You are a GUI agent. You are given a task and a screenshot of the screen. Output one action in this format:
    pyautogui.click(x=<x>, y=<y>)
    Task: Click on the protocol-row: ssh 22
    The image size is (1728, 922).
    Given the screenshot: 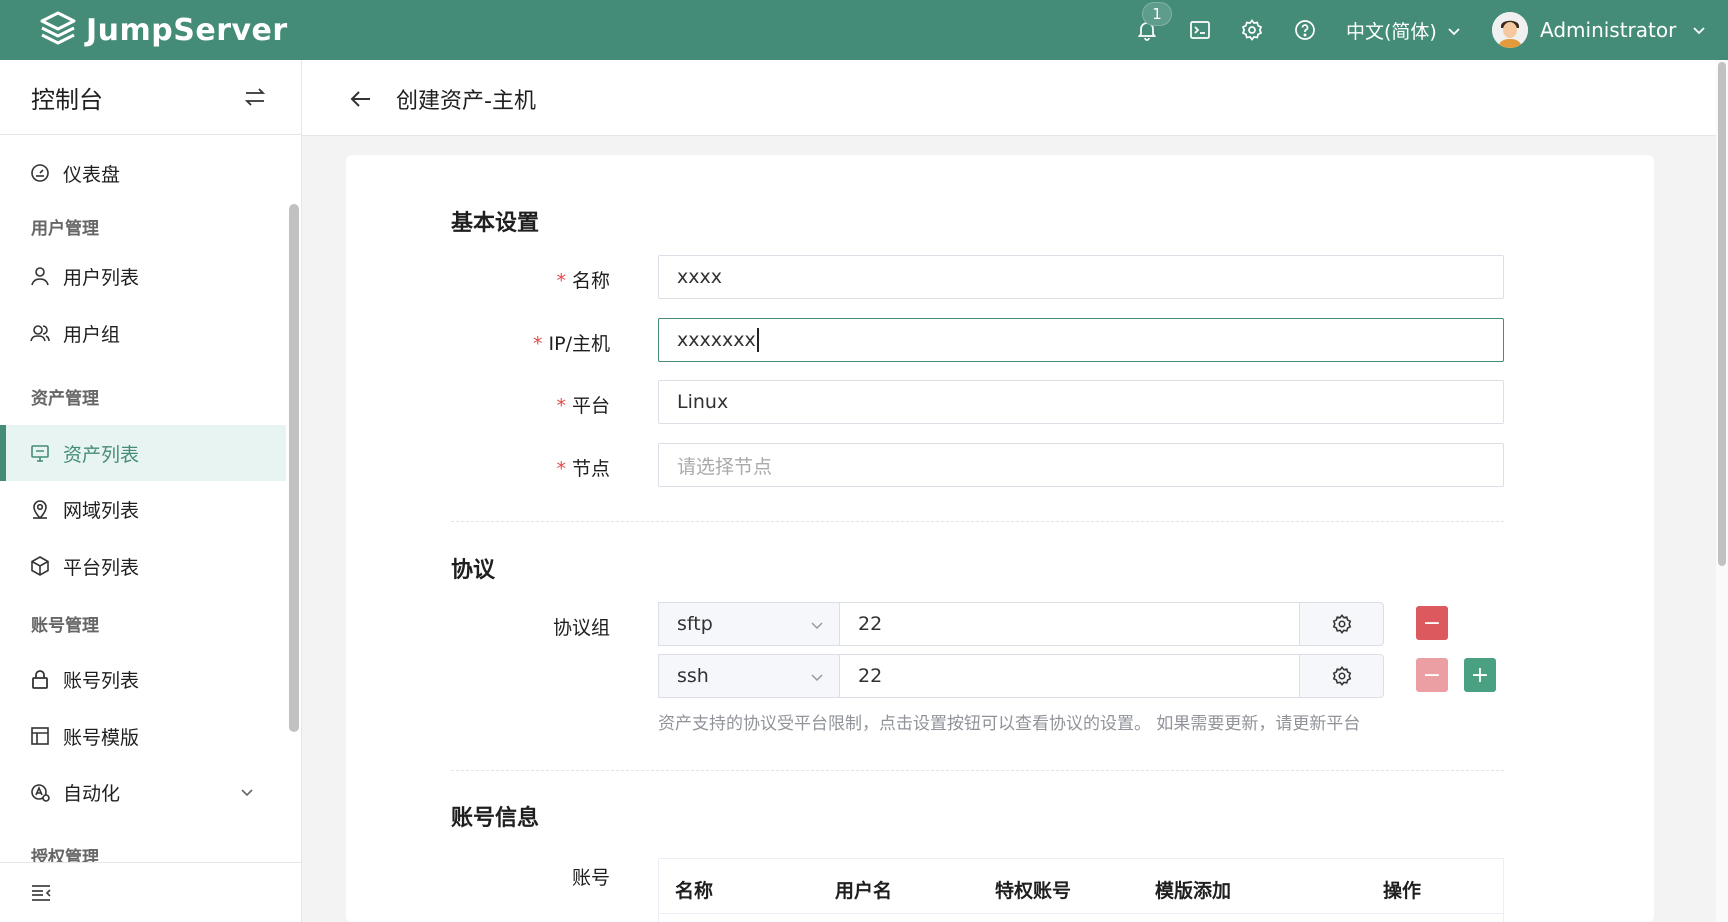 What is the action you would take?
    pyautogui.click(x=1021, y=676)
    